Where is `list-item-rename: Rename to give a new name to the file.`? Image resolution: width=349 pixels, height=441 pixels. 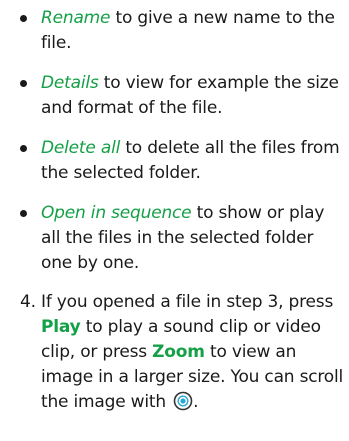
list-item-rename: Rename to give a new name to the file. is located at coordinates (174, 31).